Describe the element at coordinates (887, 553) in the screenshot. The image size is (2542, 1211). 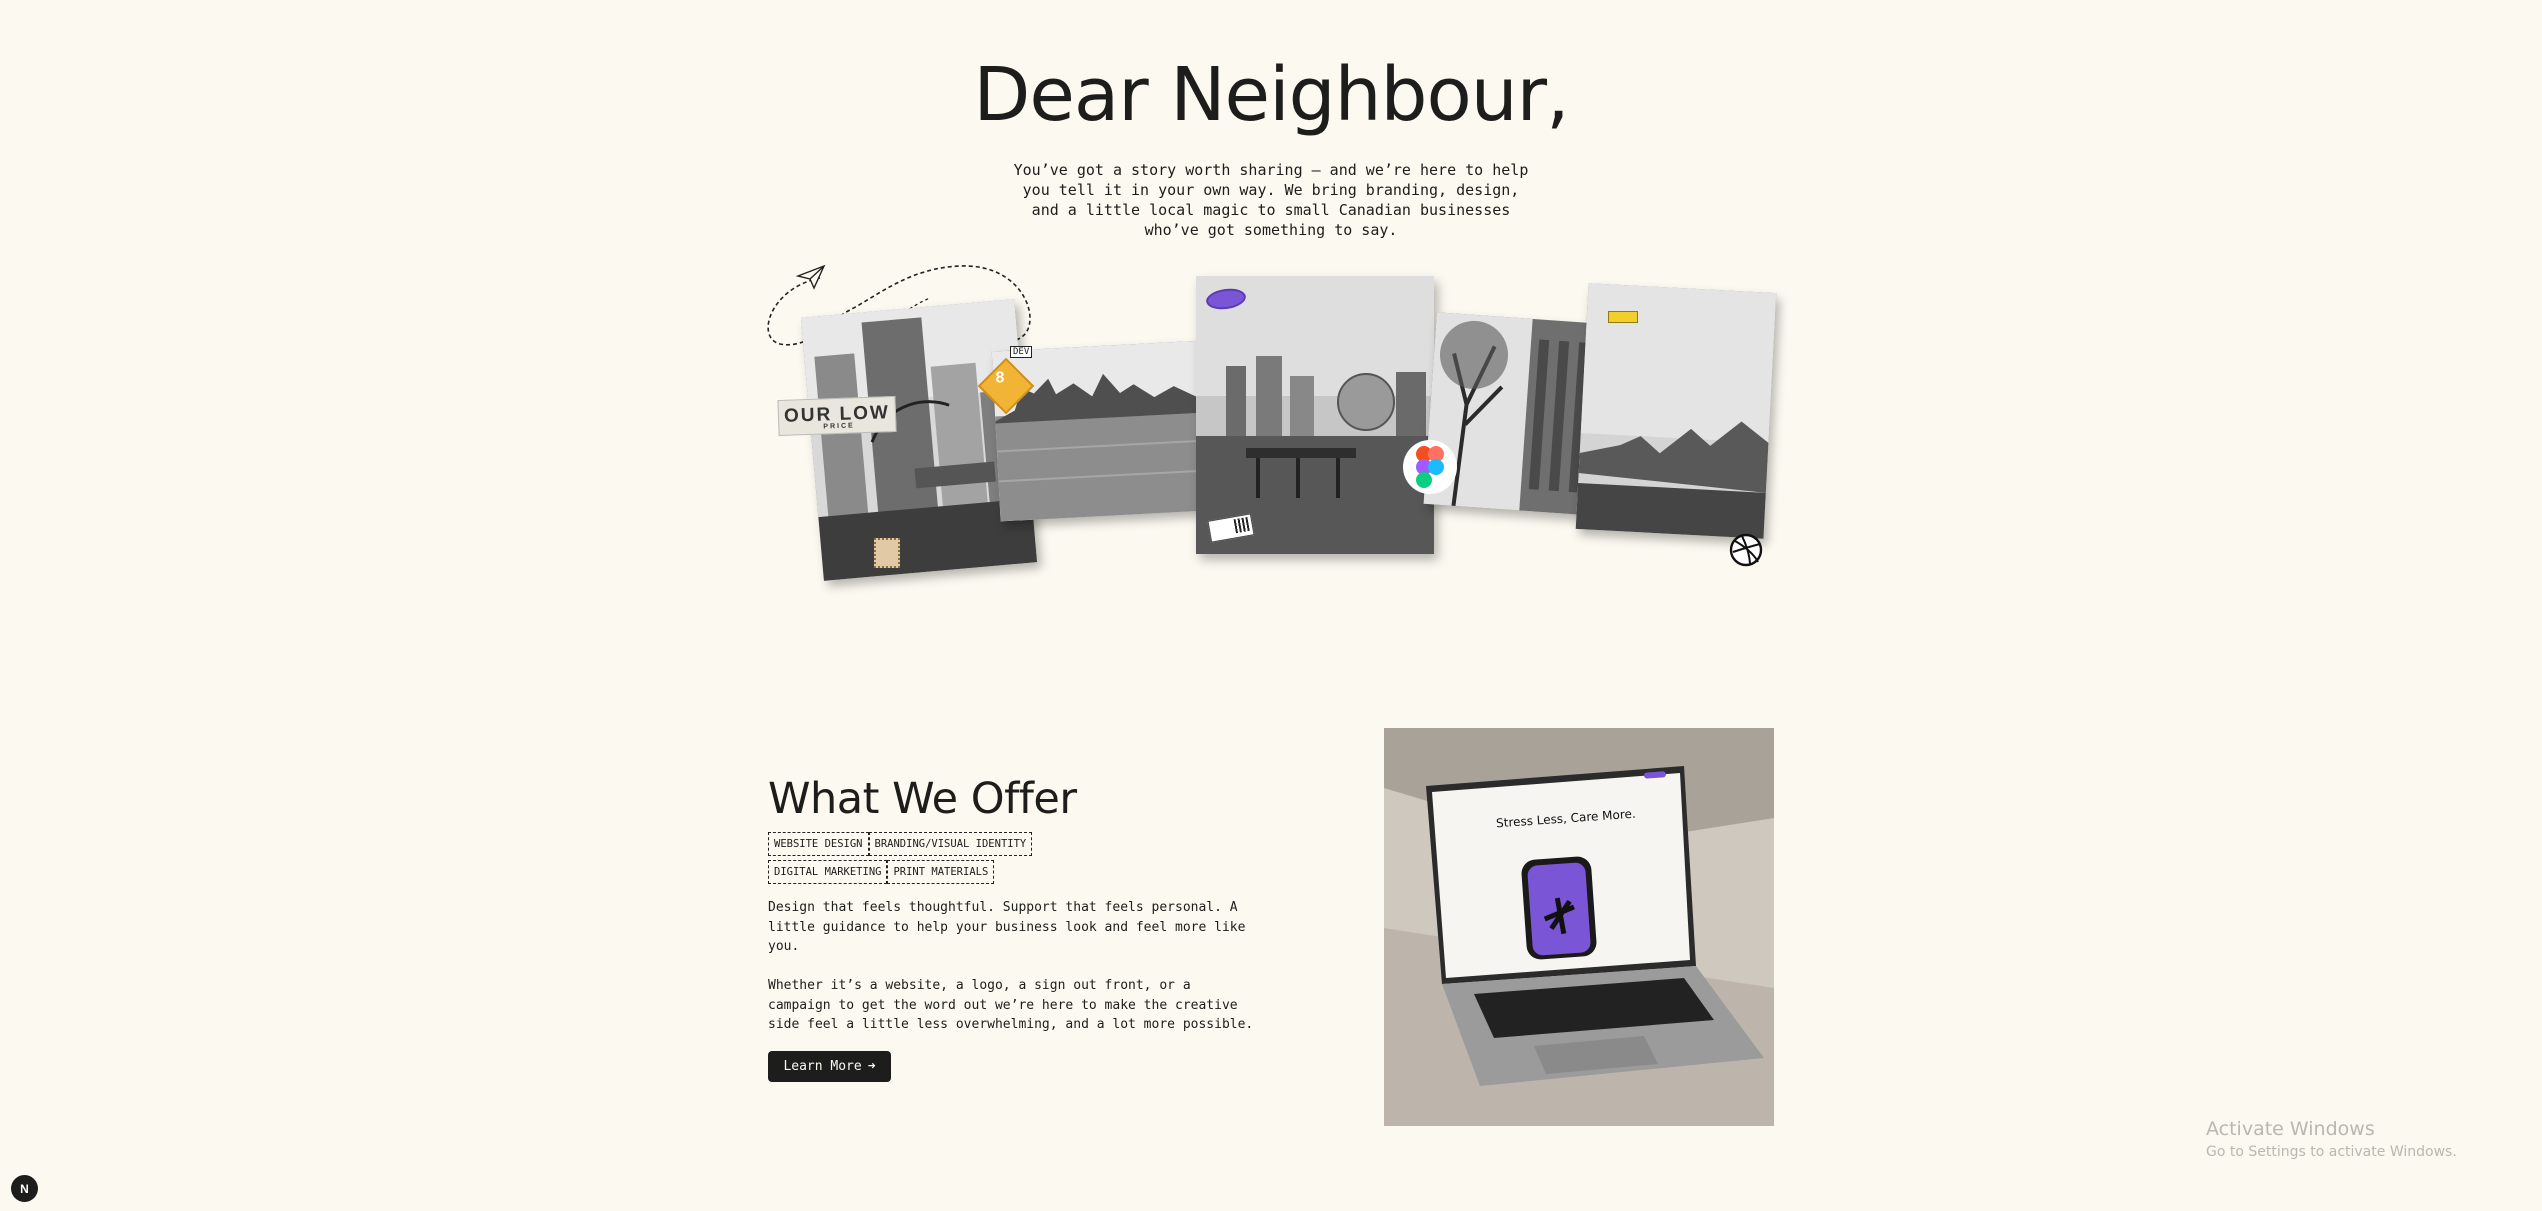
I see `postage-stamp-sticker` at that location.